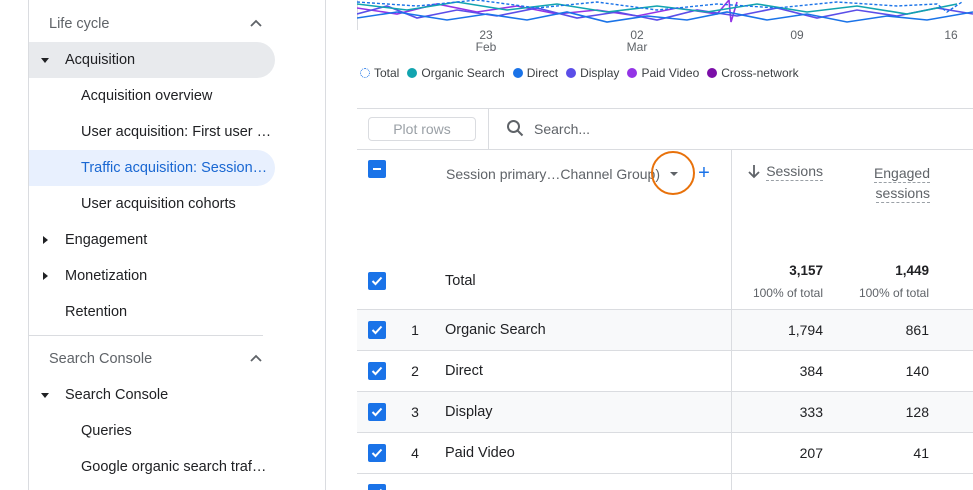  Describe the element at coordinates (415, 371) in the screenshot. I see `row-rank: 2` at that location.